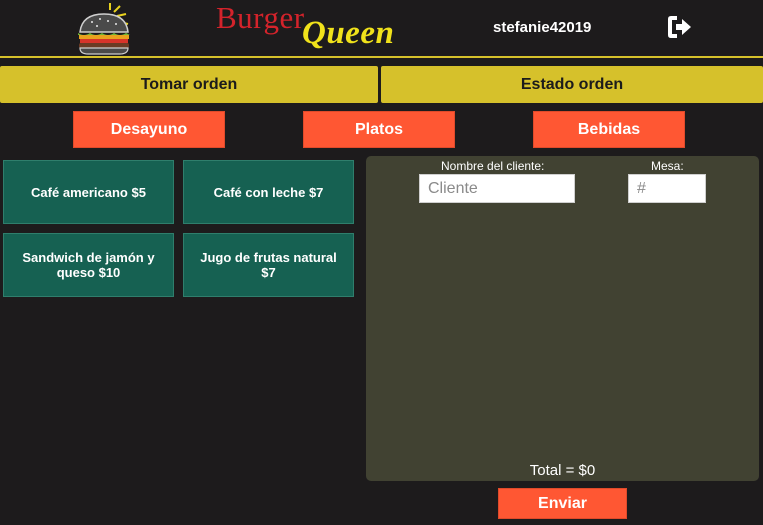 Image resolution: width=763 pixels, height=525 pixels. I want to click on app-header: Burger Queen stefanie42019, so click(381, 29).